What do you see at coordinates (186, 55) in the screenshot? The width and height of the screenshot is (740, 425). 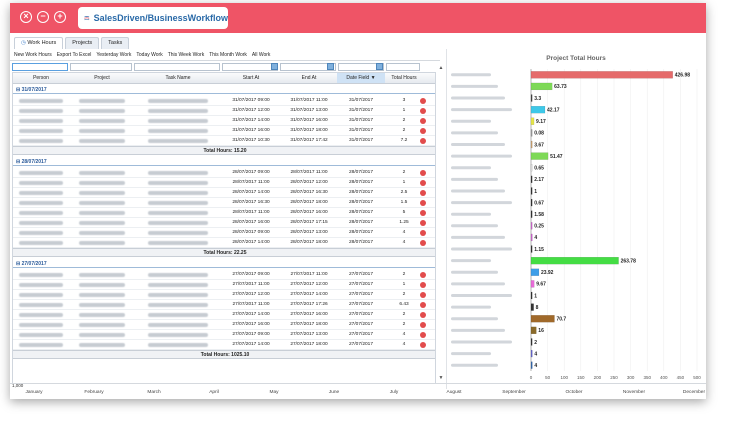 I see `this-week-work-button: This Week Work` at bounding box center [186, 55].